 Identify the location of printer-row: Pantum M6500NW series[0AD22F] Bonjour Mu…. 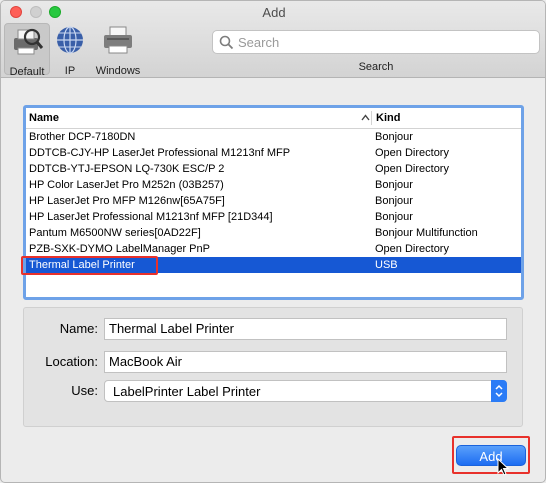
(273, 233).